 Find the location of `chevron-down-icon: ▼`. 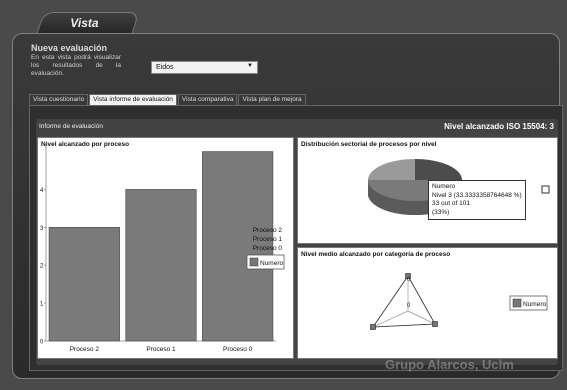

chevron-down-icon: ▼ is located at coordinates (250, 66).